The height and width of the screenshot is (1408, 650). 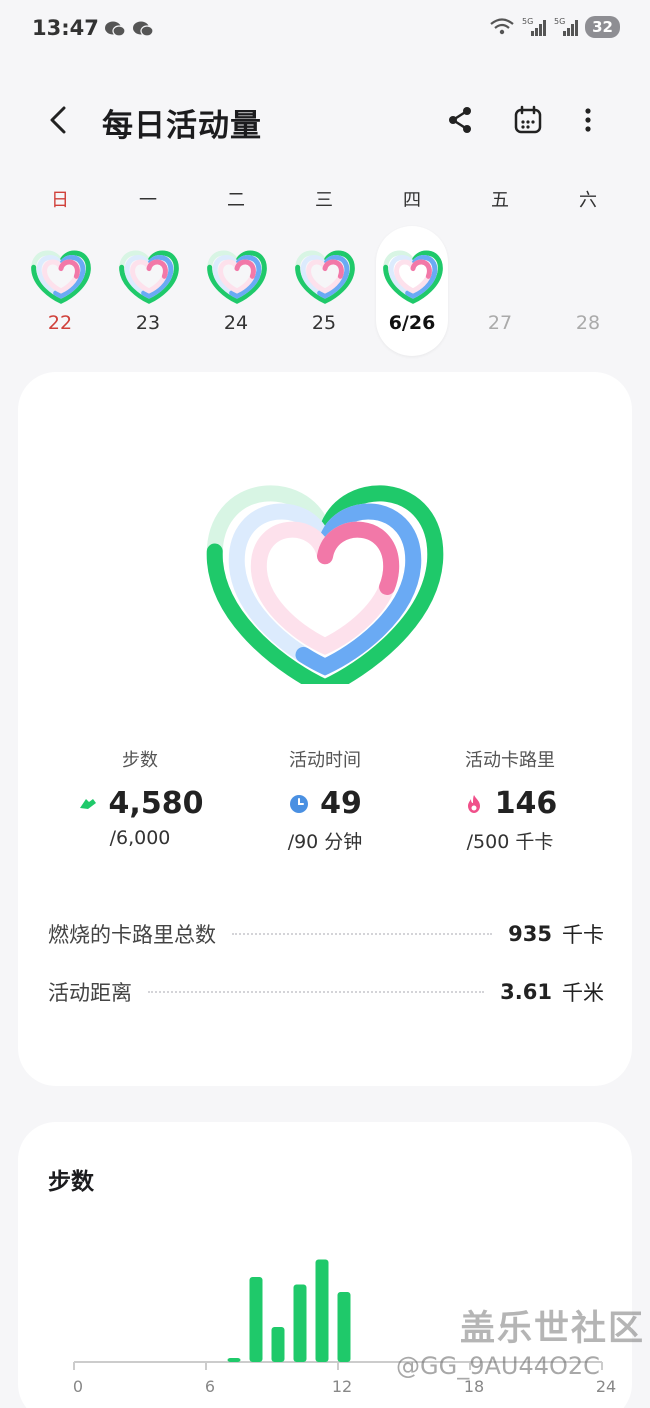 What do you see at coordinates (588, 271) in the screenshot?
I see `day-6: 六 28` at bounding box center [588, 271].